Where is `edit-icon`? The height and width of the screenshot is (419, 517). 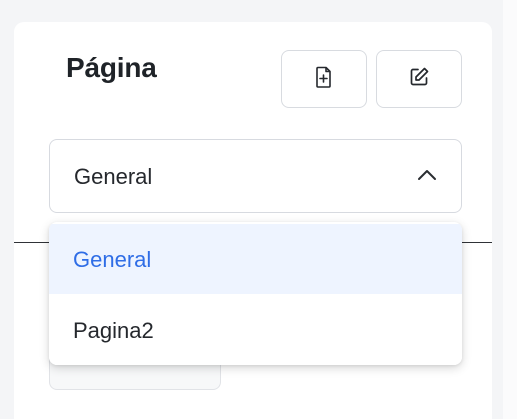
edit-icon is located at coordinates (419, 79).